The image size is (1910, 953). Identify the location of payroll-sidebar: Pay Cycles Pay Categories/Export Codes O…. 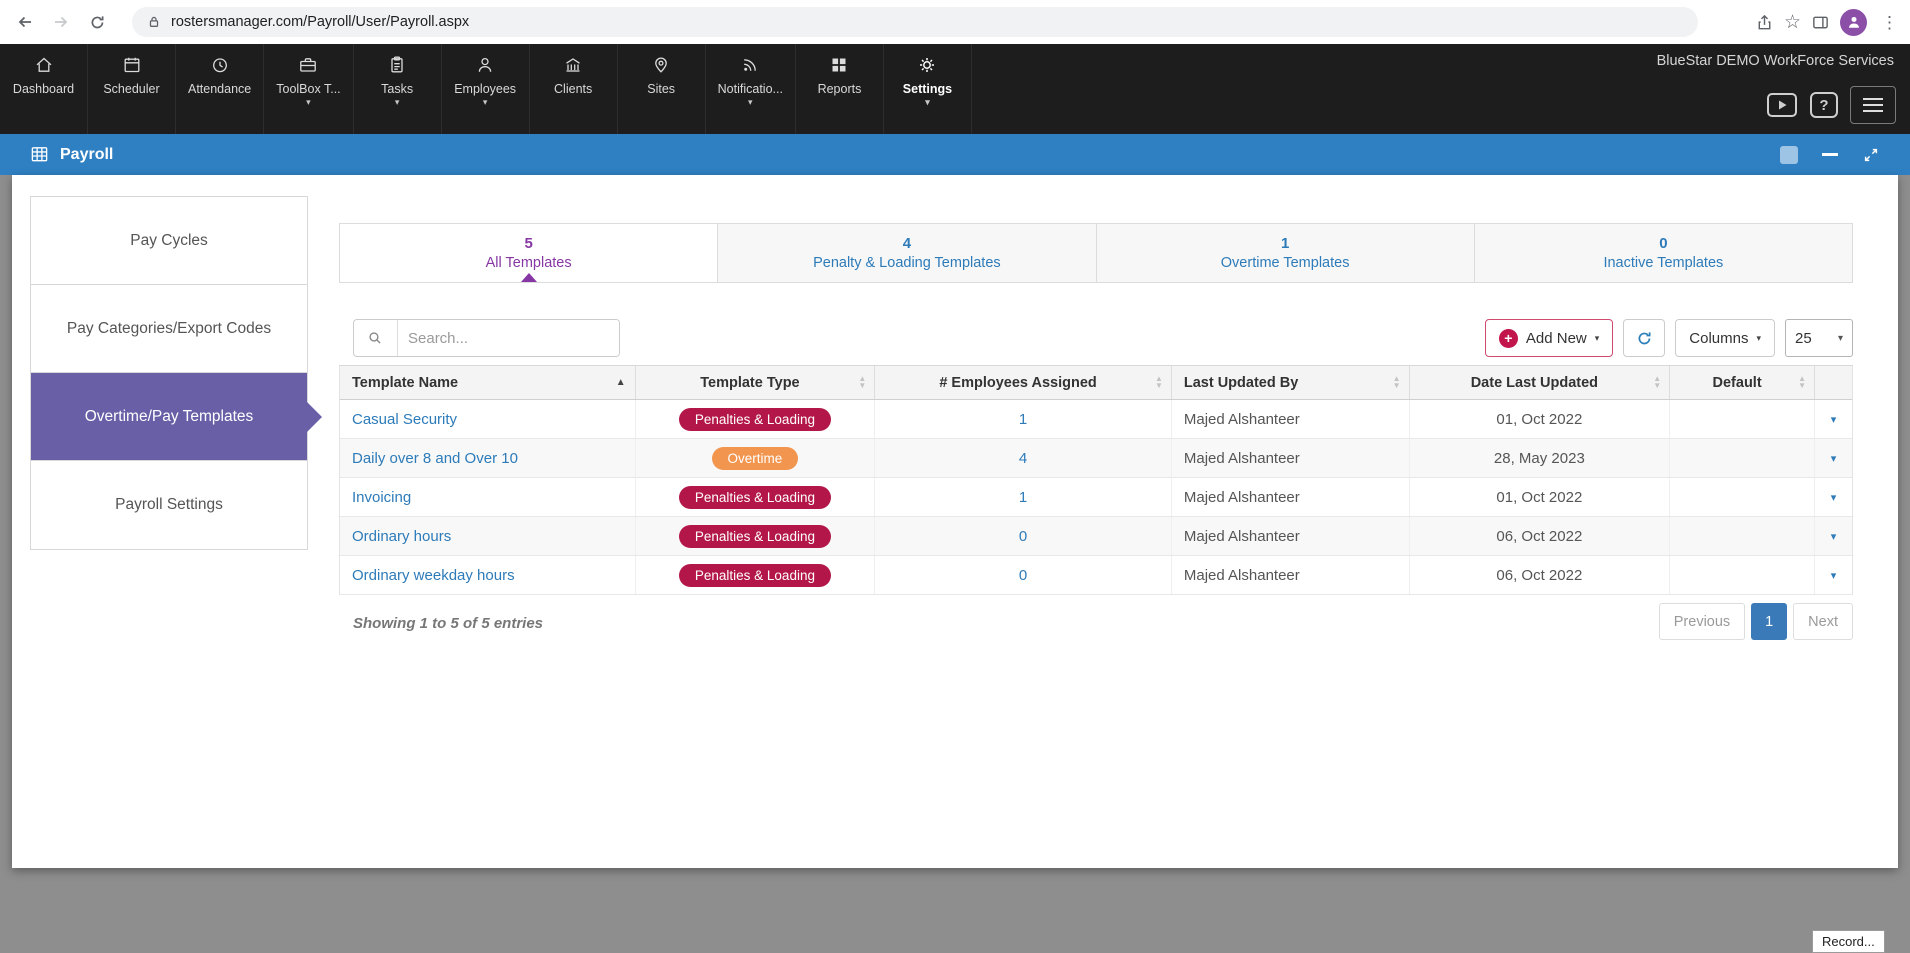
(169, 373).